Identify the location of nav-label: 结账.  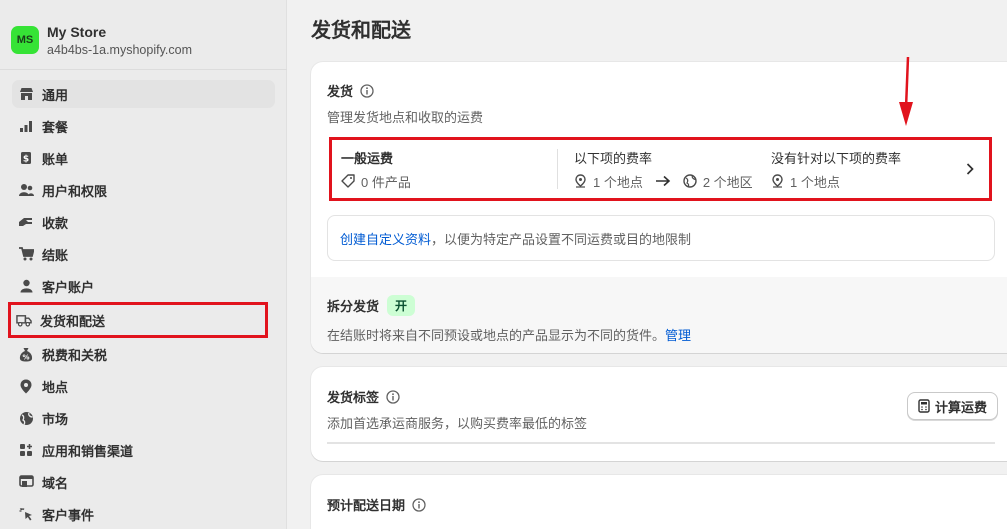
(55, 255).